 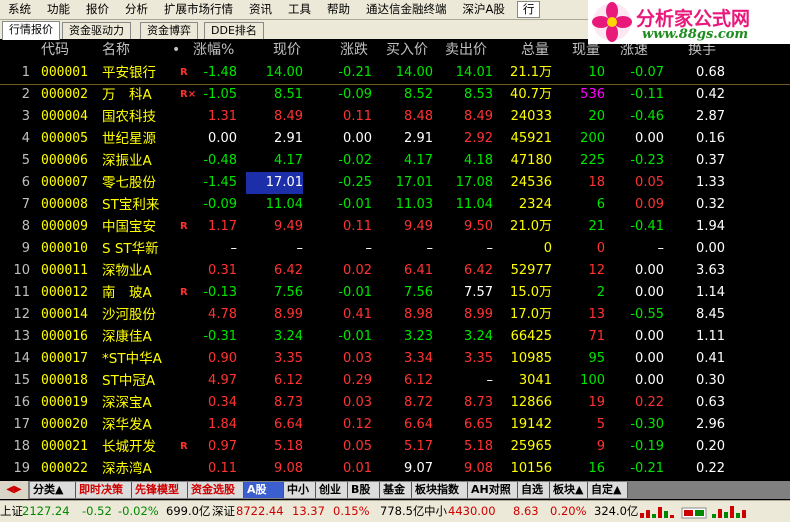 I want to click on stock-name: 零七股份, so click(x=129, y=183).